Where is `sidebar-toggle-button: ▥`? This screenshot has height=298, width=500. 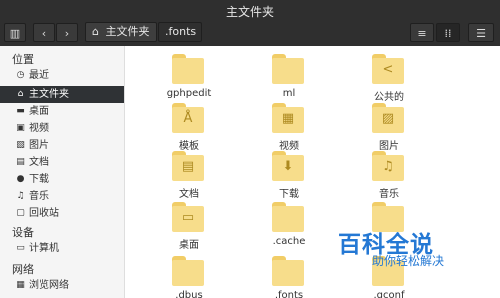
sidebar-toggle-button: ▥ is located at coordinates (15, 32).